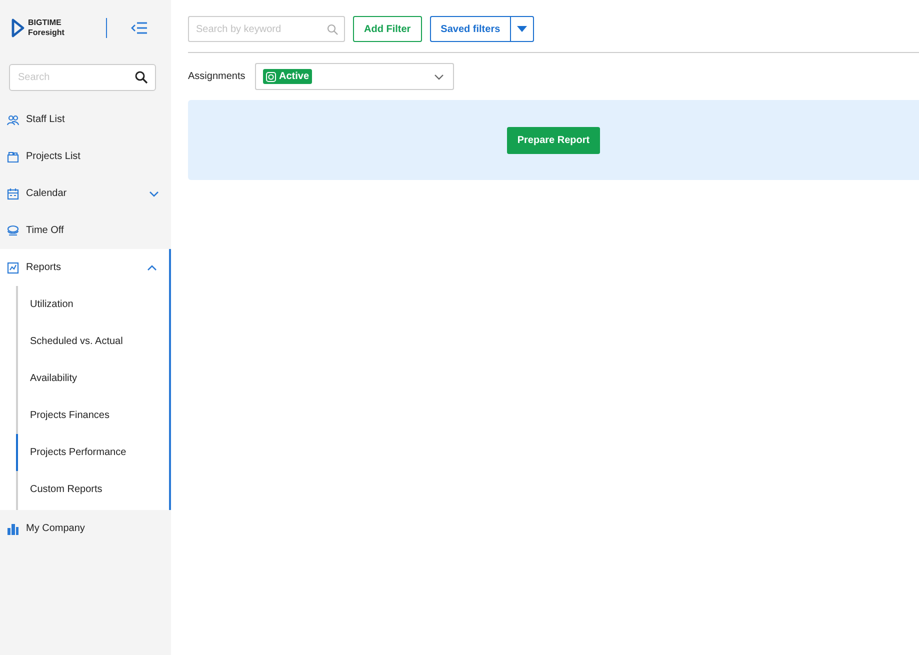 This screenshot has height=655, width=919. I want to click on nav-subitem: Projects Performance, so click(92, 452).